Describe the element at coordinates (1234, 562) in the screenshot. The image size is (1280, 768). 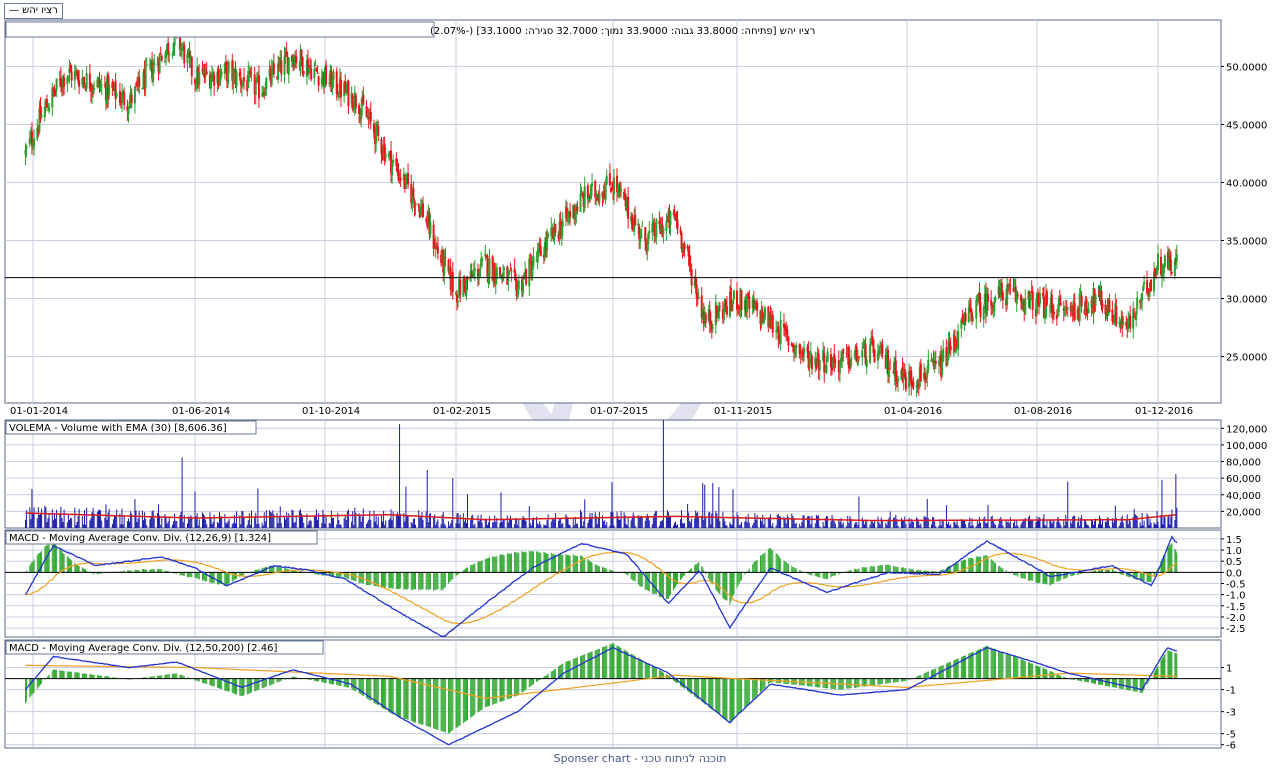
I see `y-tick-label: 0.5` at that location.